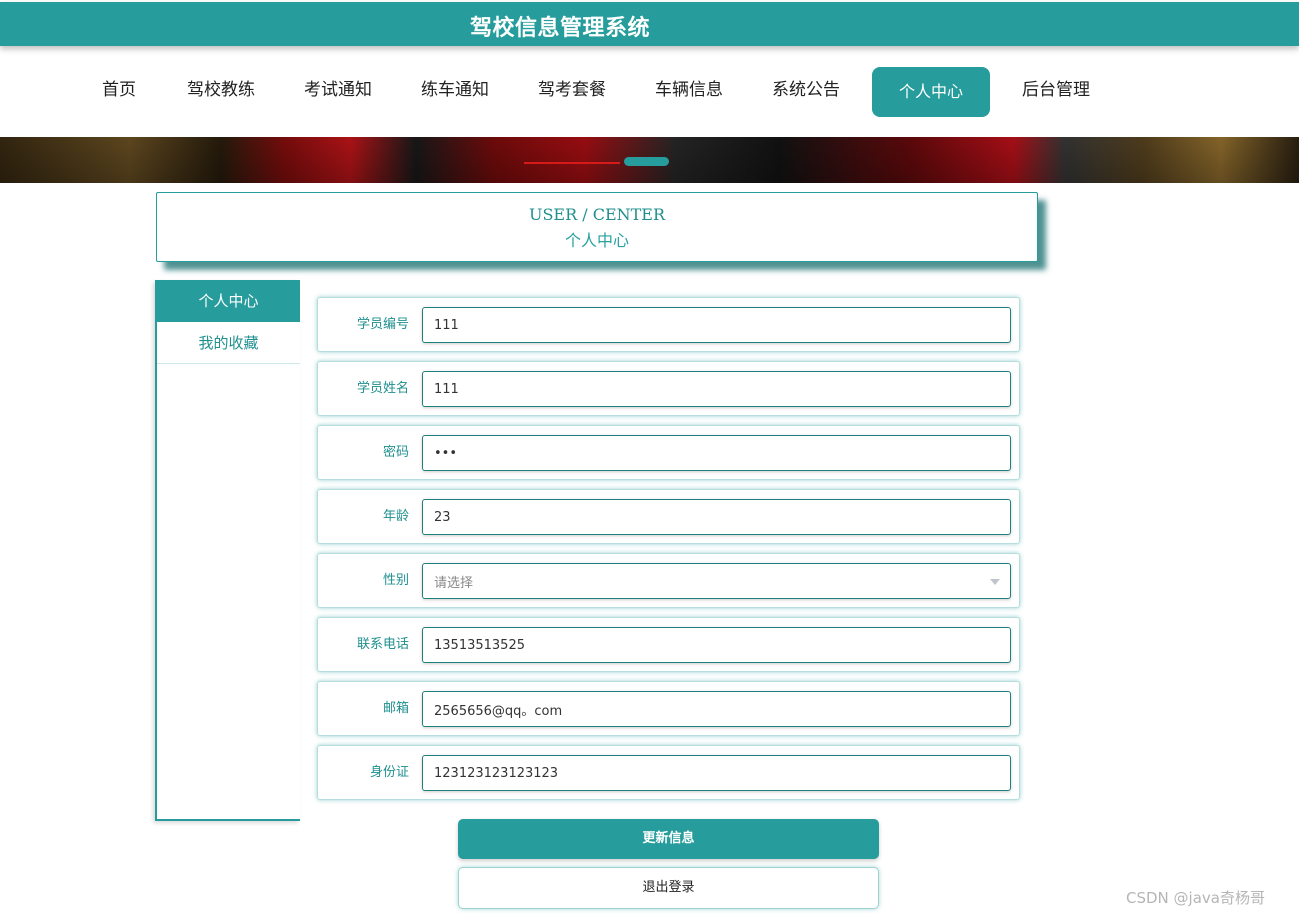 The height and width of the screenshot is (917, 1299). I want to click on logout-button: 退出登录, so click(668, 888).